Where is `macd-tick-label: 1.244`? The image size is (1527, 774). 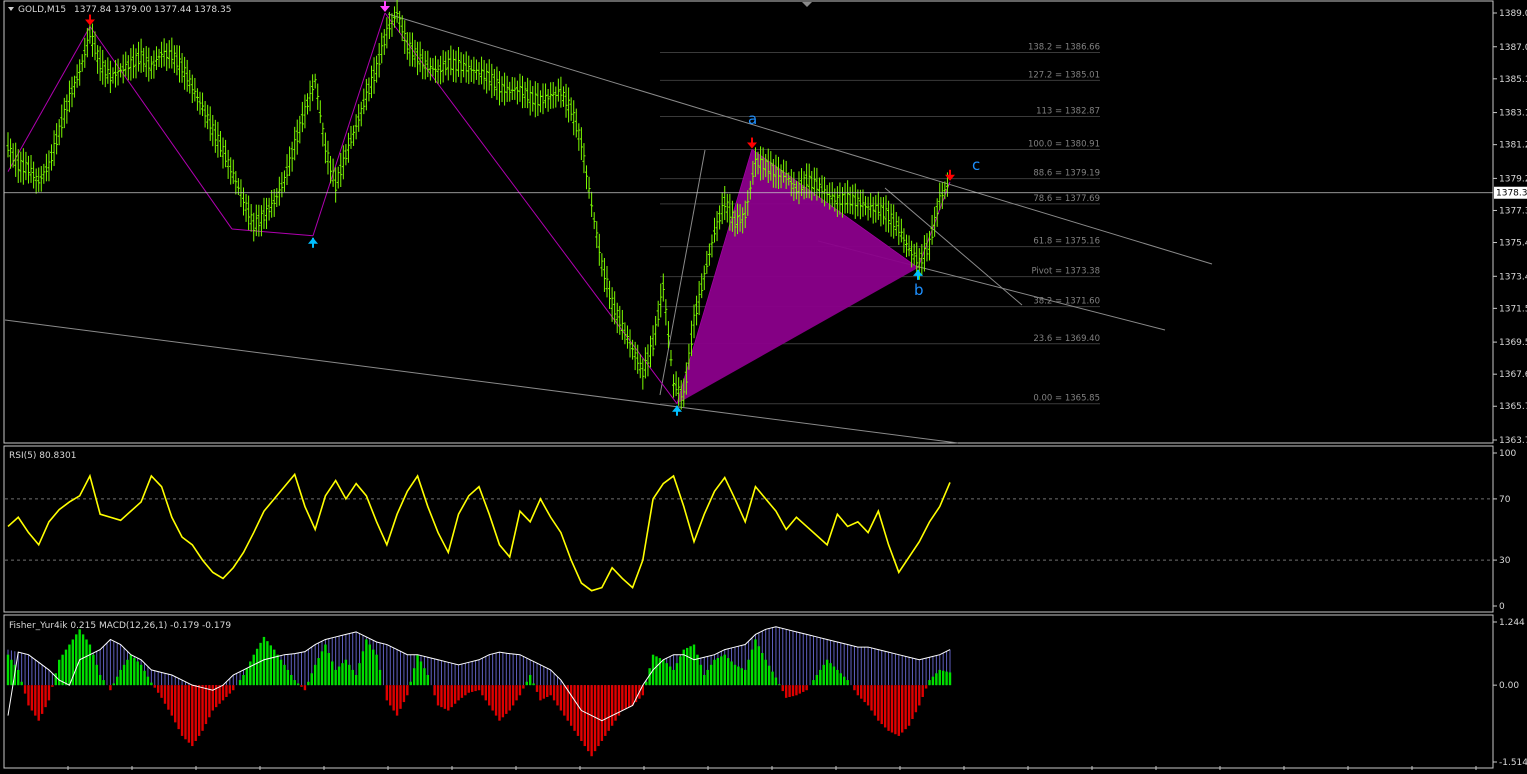 macd-tick-label: 1.244 is located at coordinates (1512, 623).